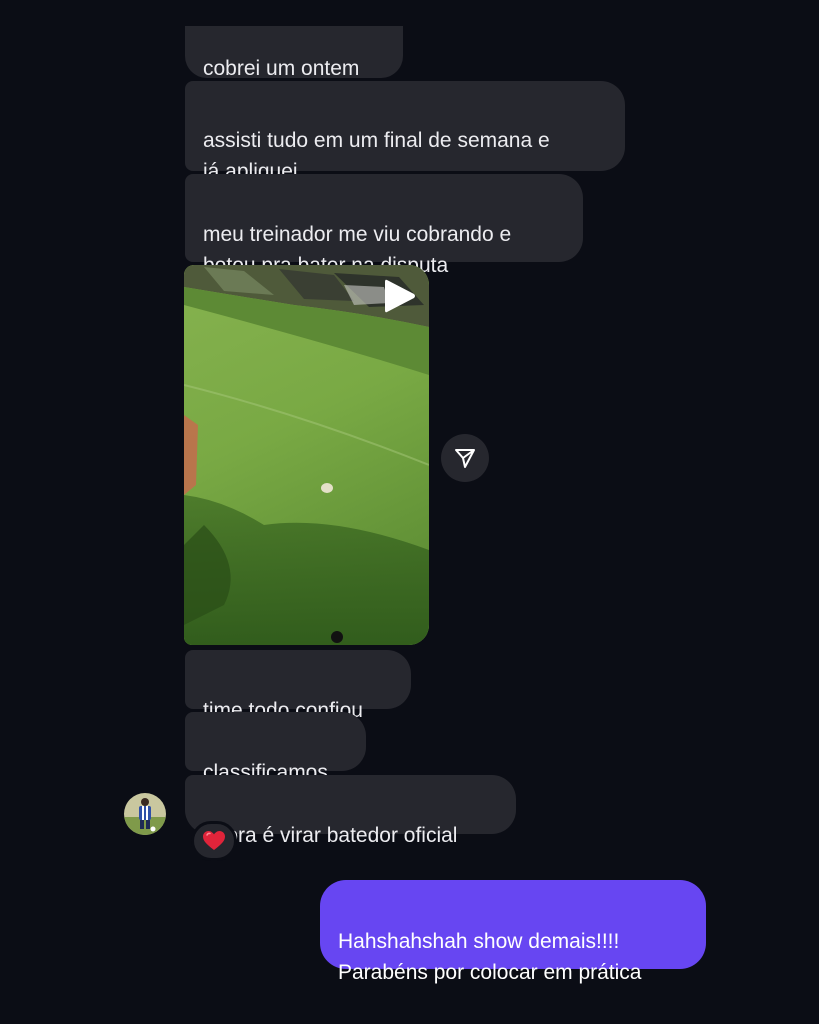  What do you see at coordinates (399, 296) in the screenshot?
I see `play-icon` at bounding box center [399, 296].